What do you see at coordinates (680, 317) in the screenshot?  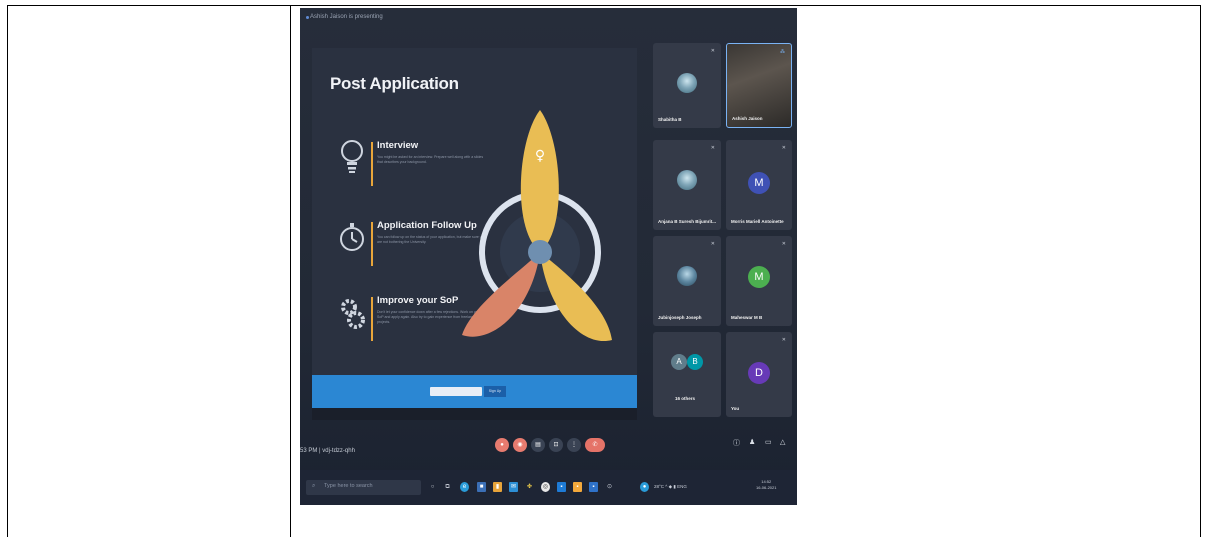 I see `participant-name: Jubinjoseph Joseph` at bounding box center [680, 317].